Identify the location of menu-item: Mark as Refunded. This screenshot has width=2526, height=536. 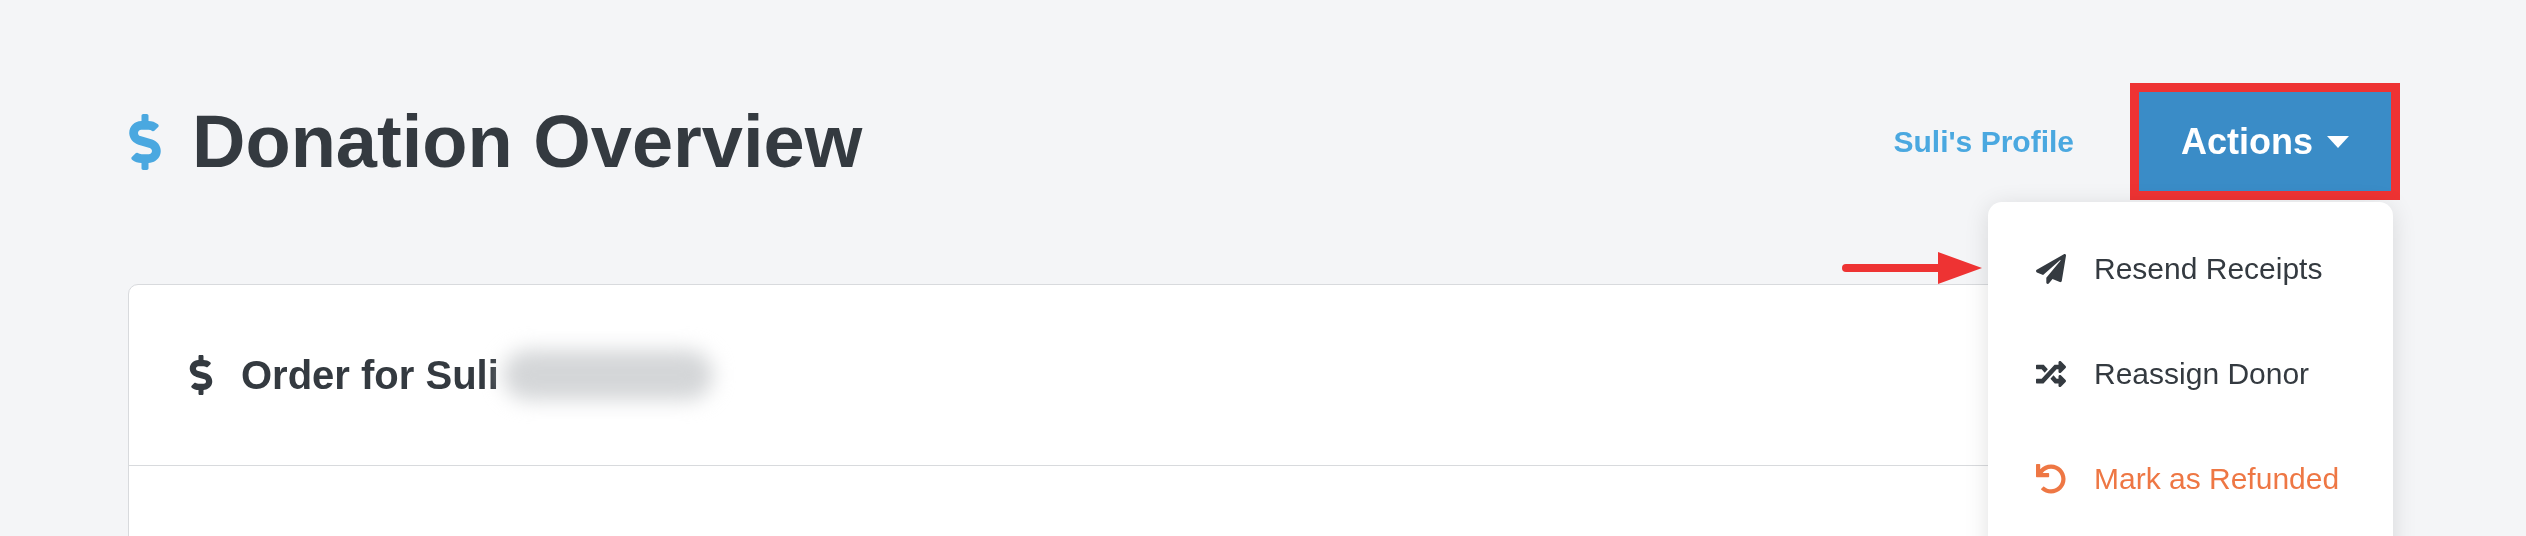
(2190, 478).